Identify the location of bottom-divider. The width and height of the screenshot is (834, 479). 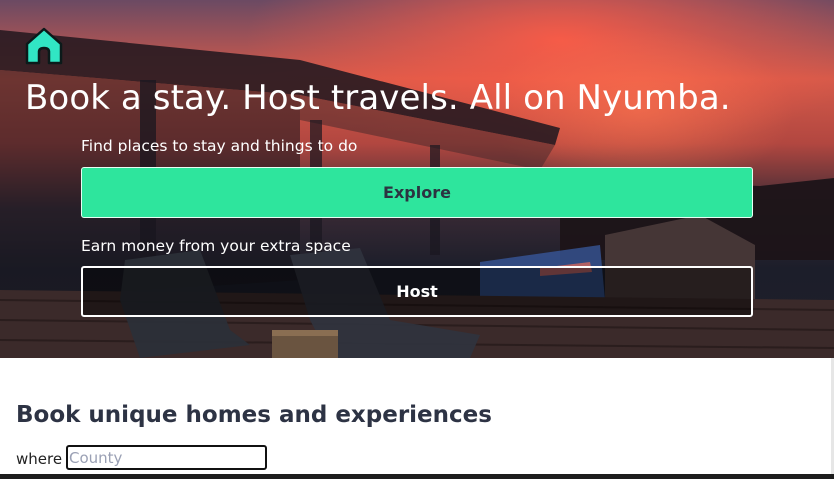
(417, 476).